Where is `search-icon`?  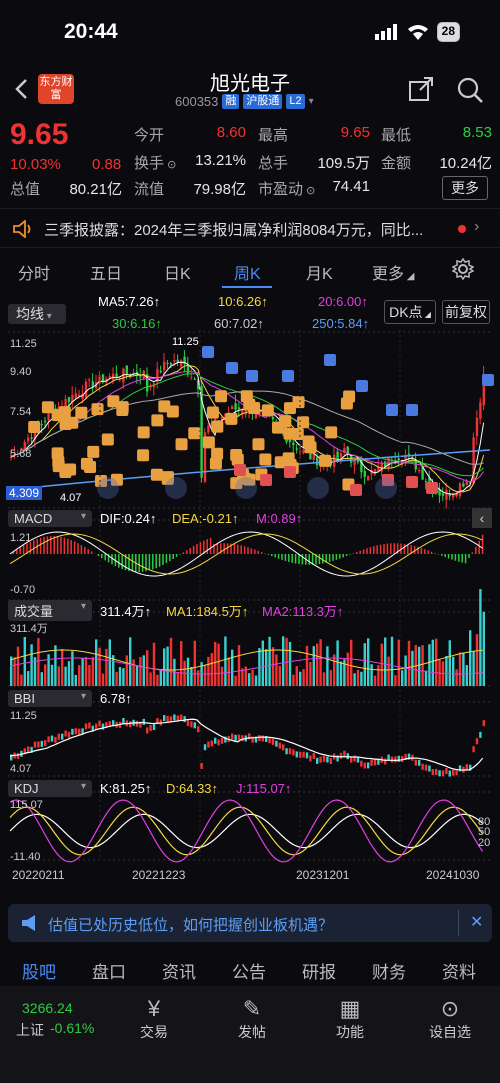 search-icon is located at coordinates (470, 90).